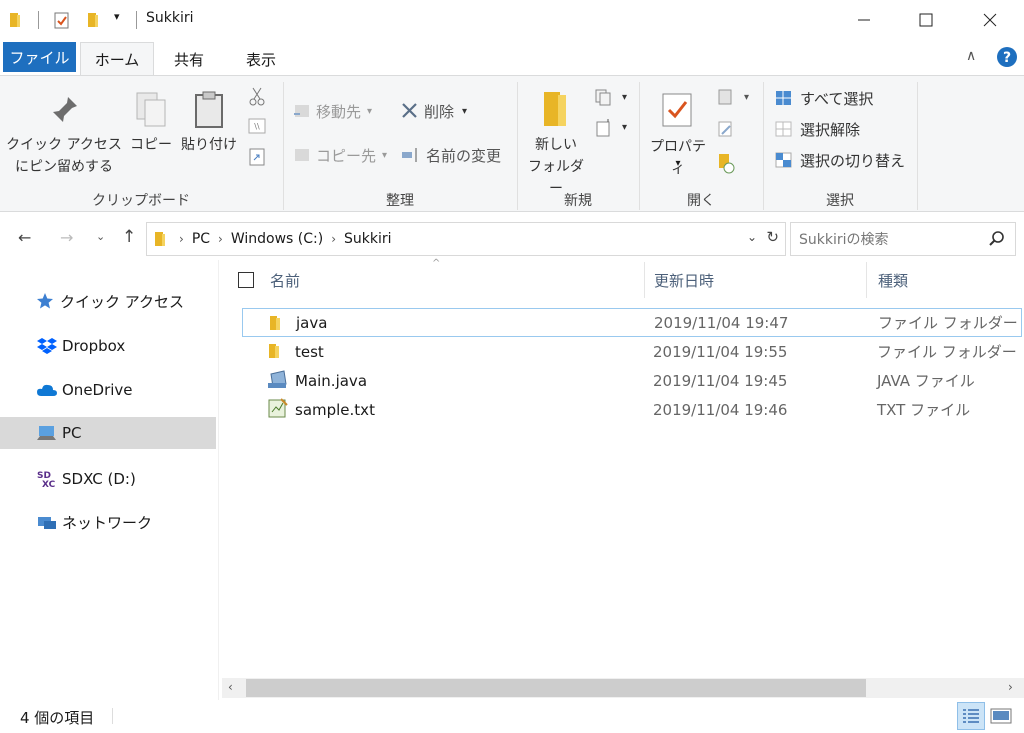 The height and width of the screenshot is (733, 1024). I want to click on new-item-icon: ▾, so click(611, 97).